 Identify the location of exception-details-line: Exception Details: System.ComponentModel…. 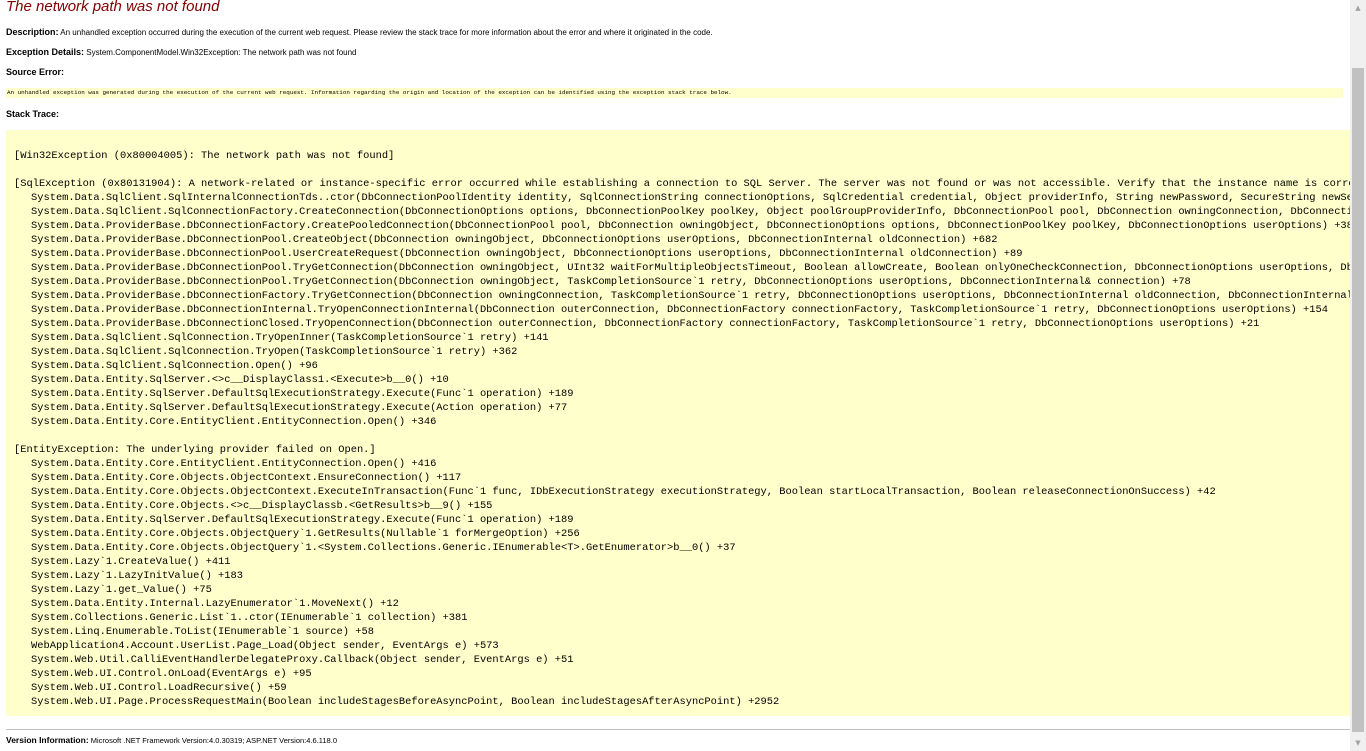
(181, 52).